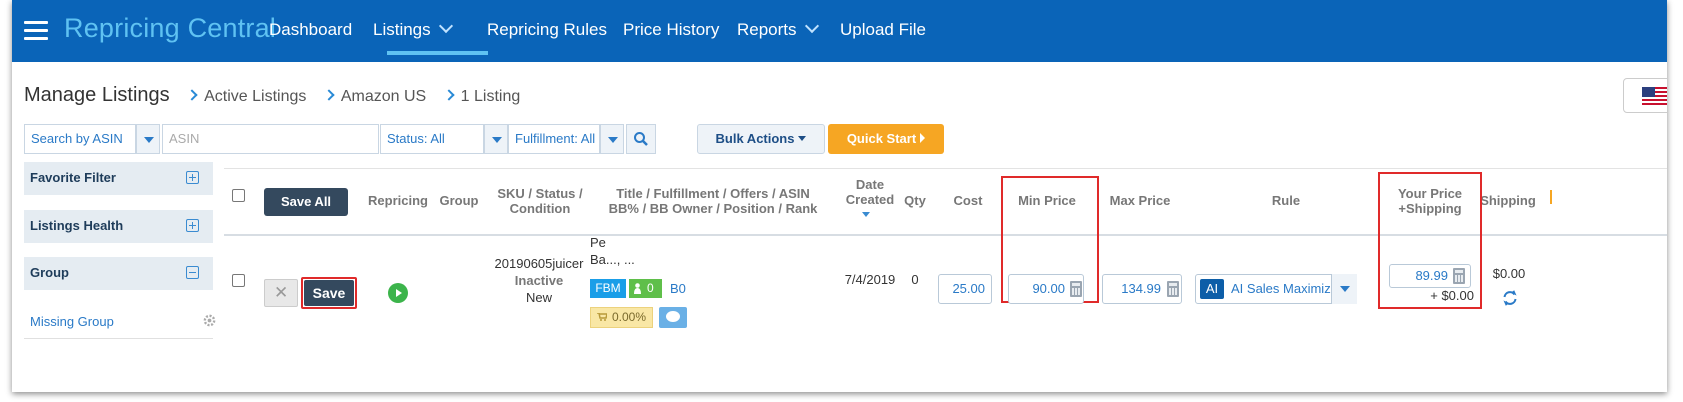 The image size is (1683, 402). Describe the element at coordinates (778, 29) in the screenshot. I see `nav-reports: Reports` at that location.